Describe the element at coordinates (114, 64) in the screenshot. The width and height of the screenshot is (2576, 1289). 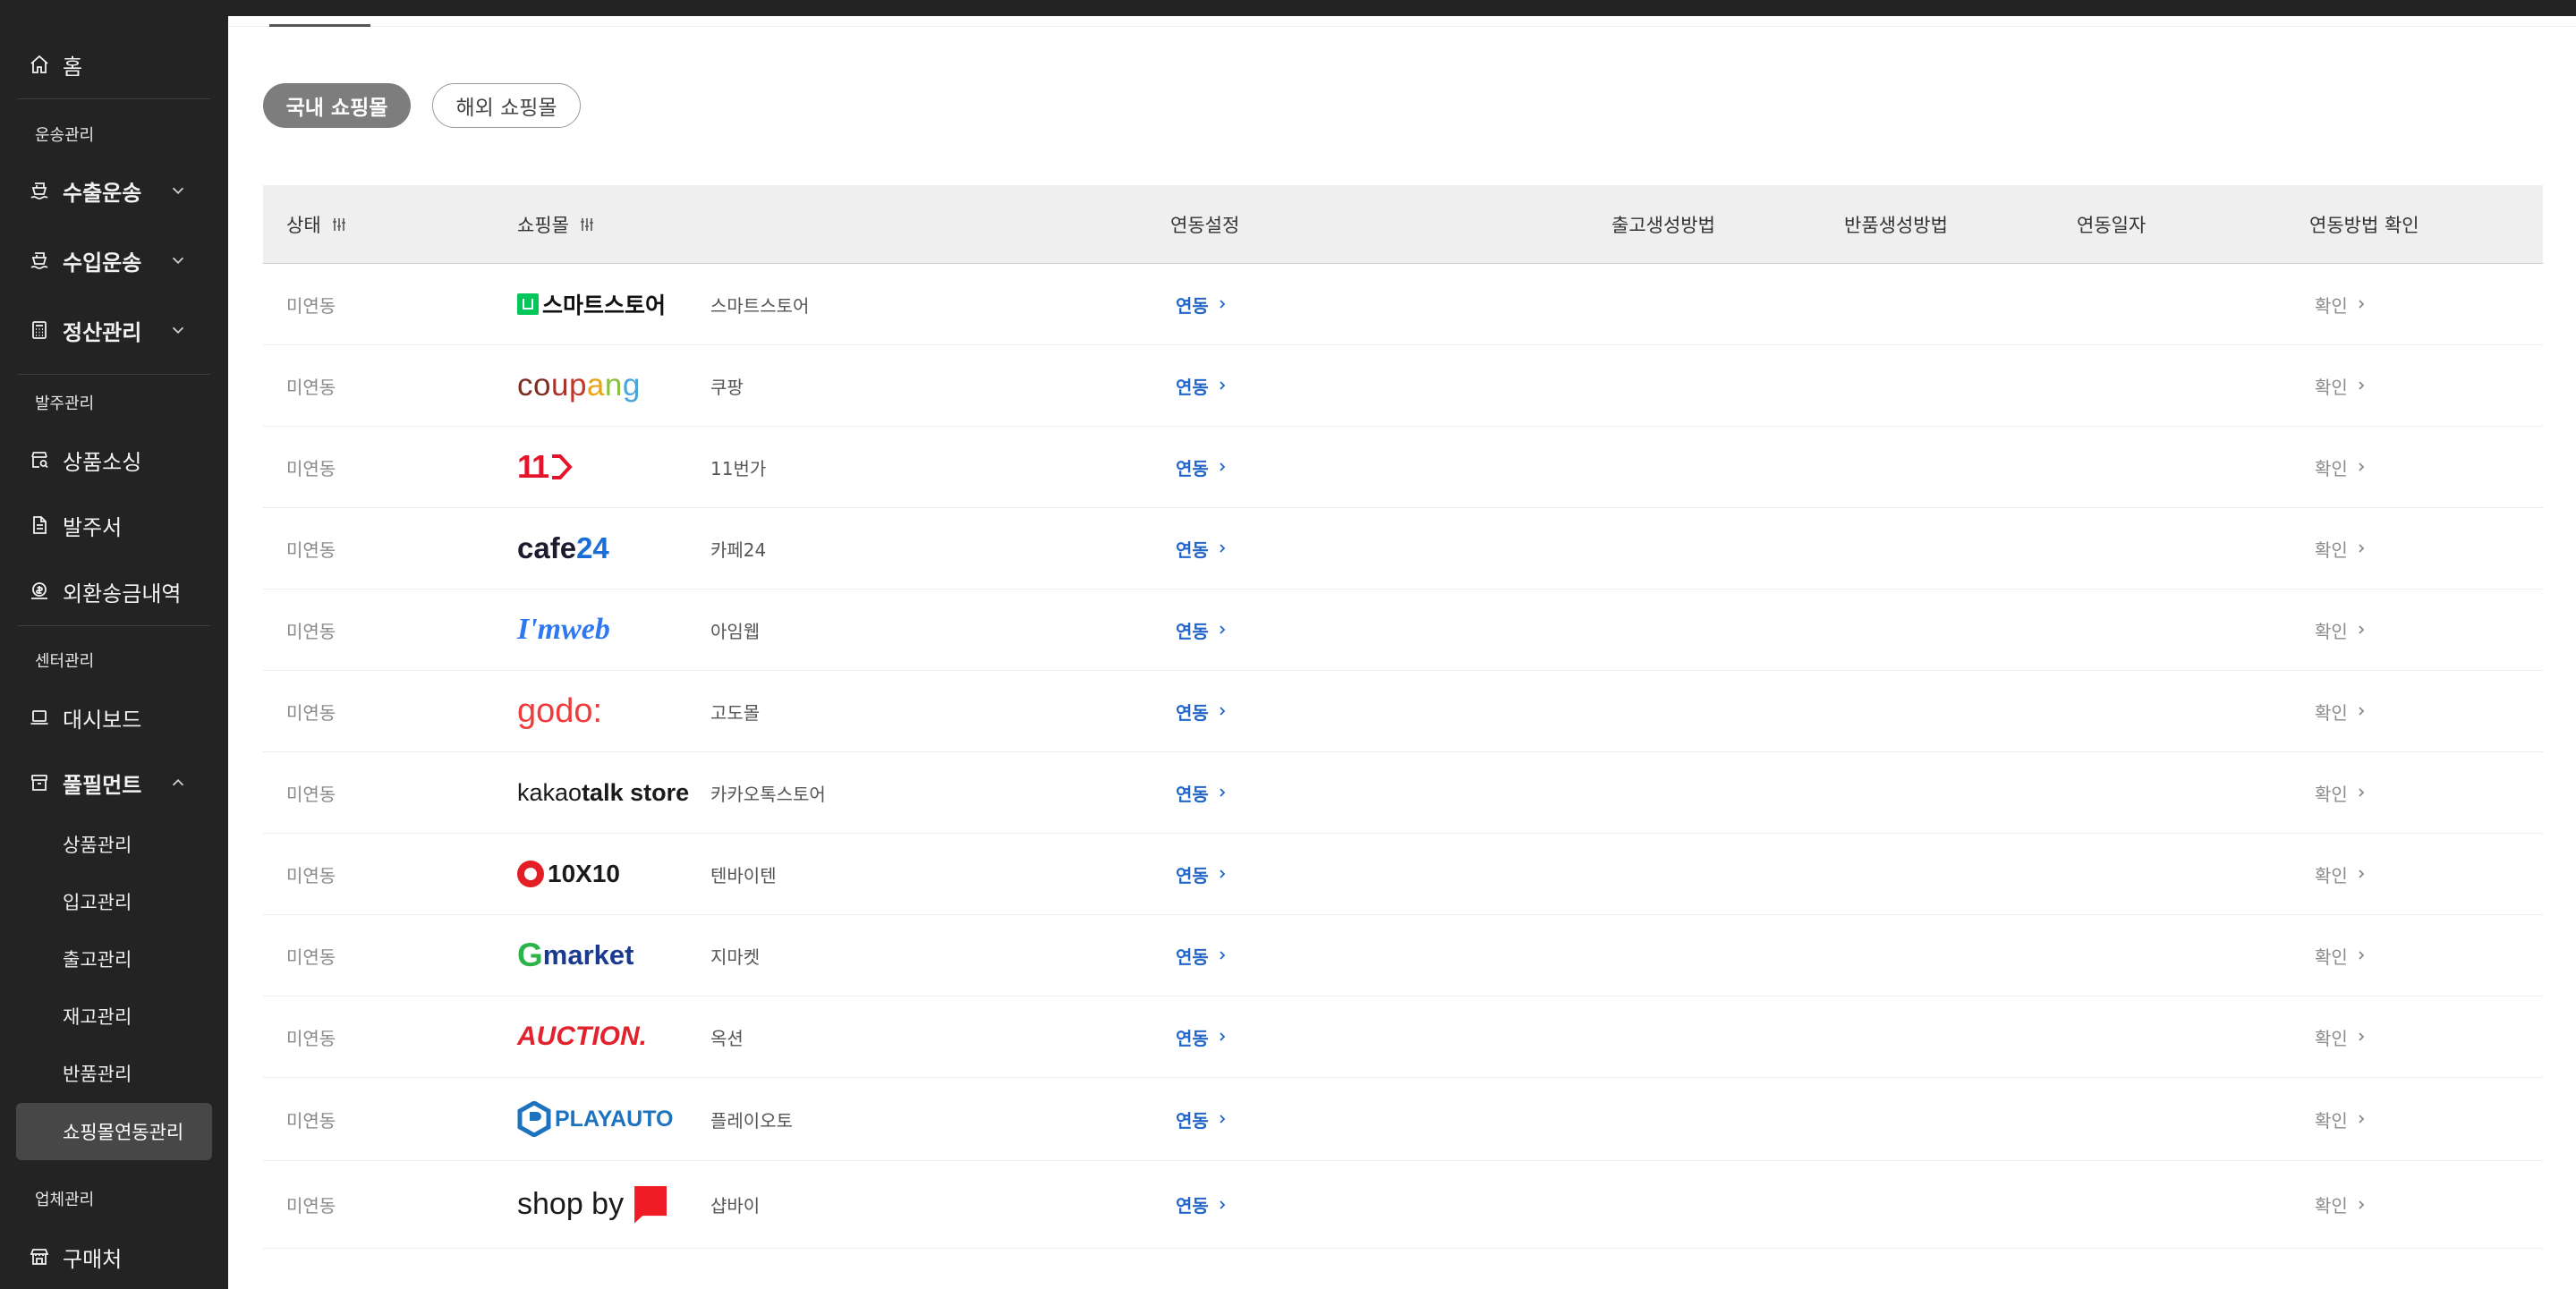
I see `sidebar-item-home: 홈` at that location.